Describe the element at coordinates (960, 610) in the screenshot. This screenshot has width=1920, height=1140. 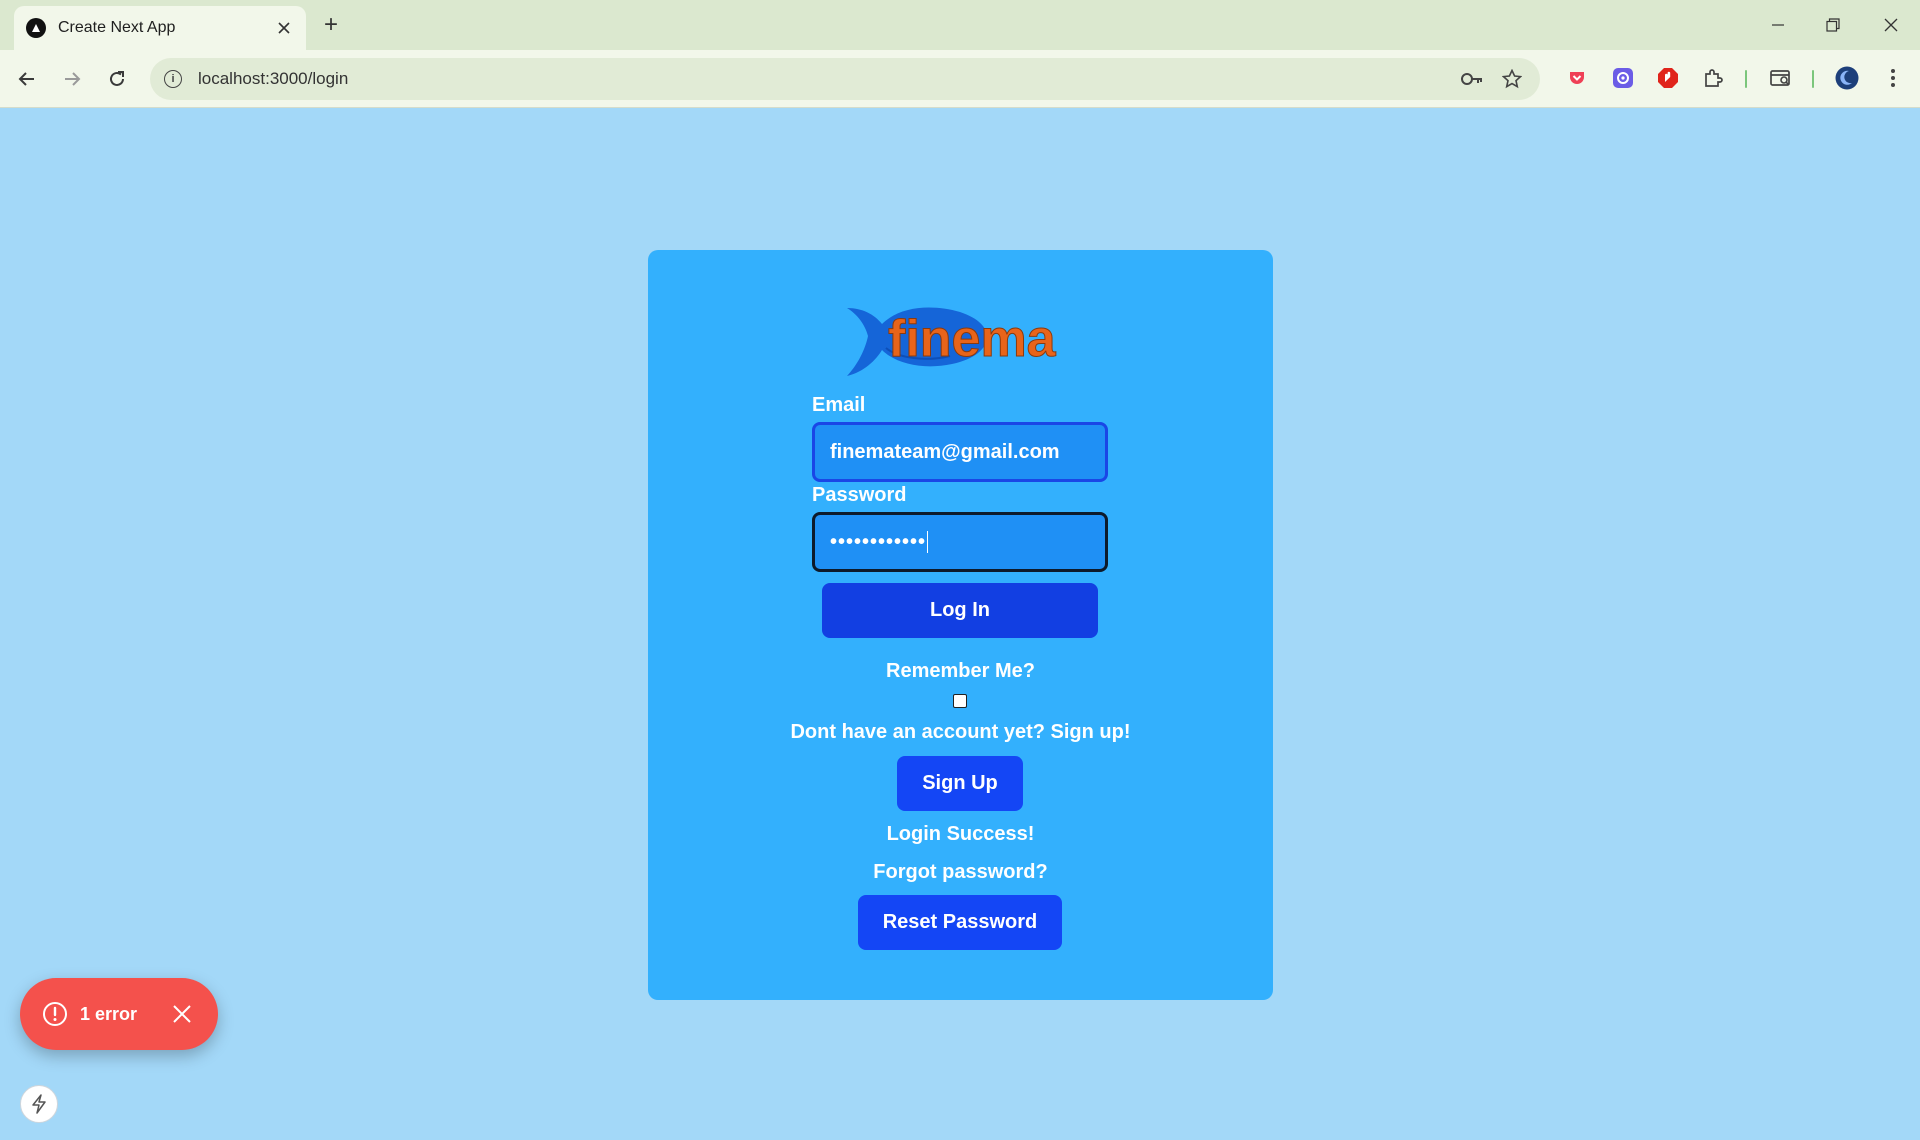
I see `login-button: Log In` at that location.